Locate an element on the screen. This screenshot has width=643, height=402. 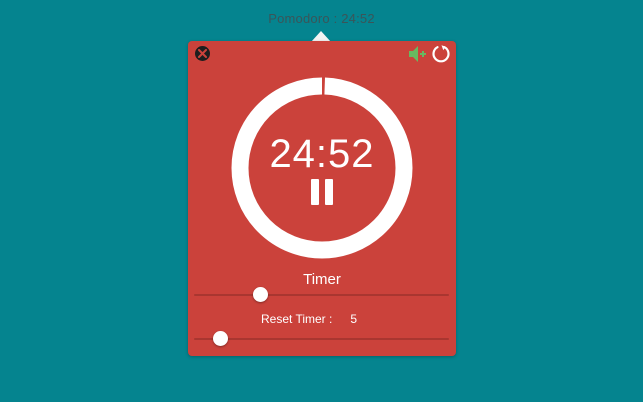
reset-timer-row: Reset Timer : 5 is located at coordinates (309, 319).